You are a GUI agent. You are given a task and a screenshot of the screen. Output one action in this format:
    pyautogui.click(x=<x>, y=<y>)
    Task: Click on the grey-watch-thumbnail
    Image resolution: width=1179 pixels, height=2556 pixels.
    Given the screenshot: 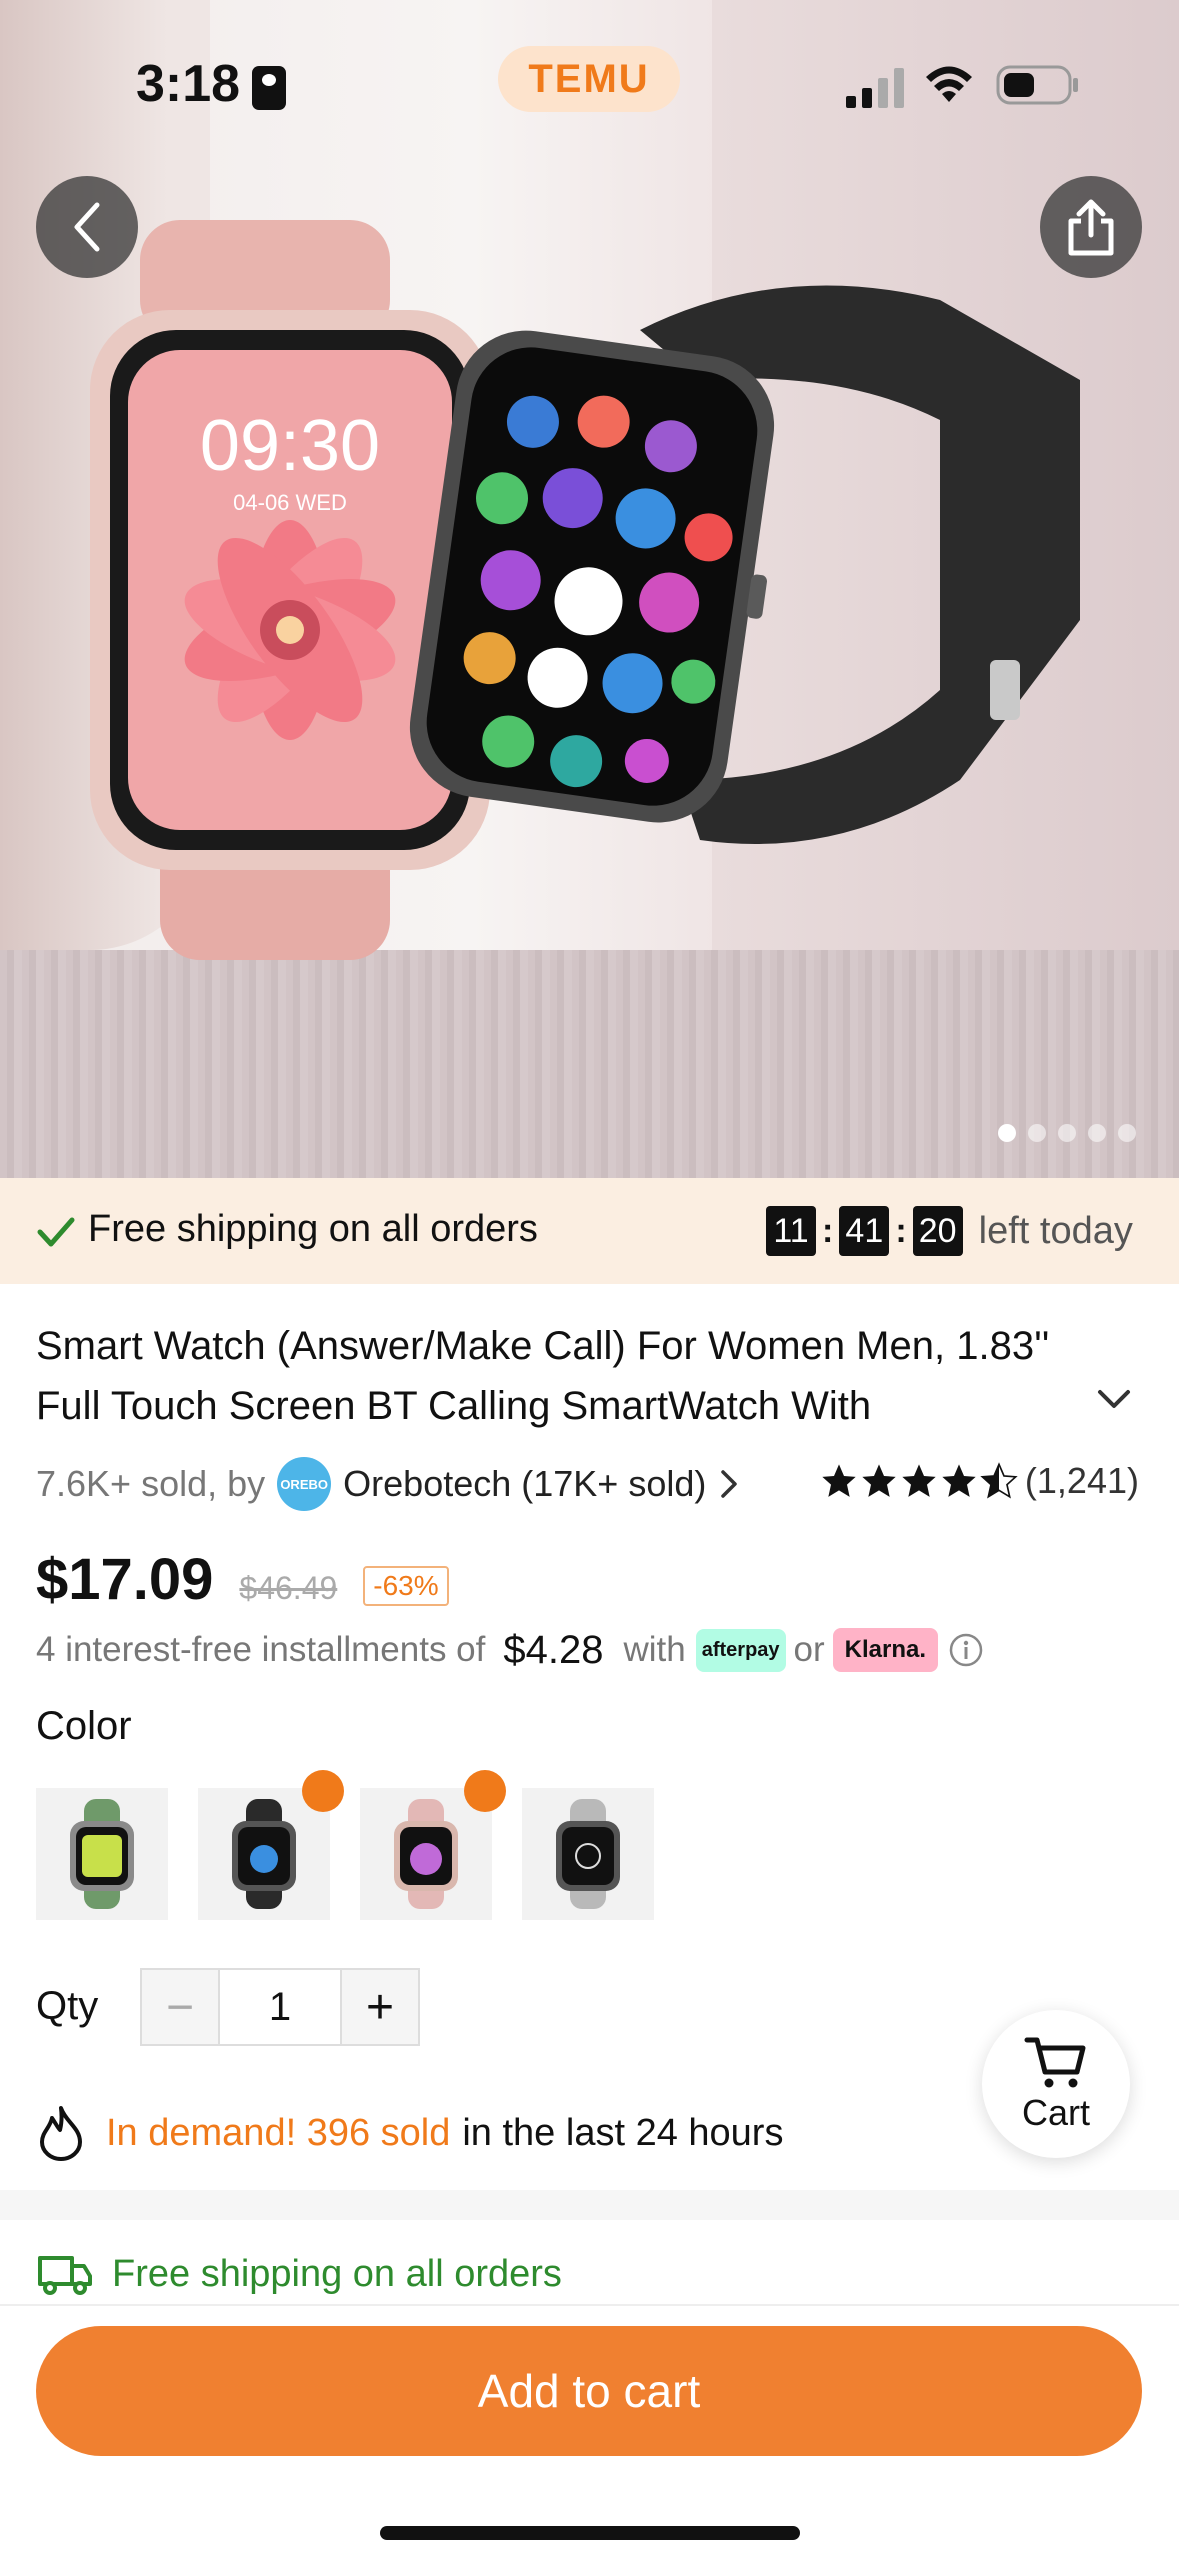 What is the action you would take?
    pyautogui.click(x=588, y=1854)
    